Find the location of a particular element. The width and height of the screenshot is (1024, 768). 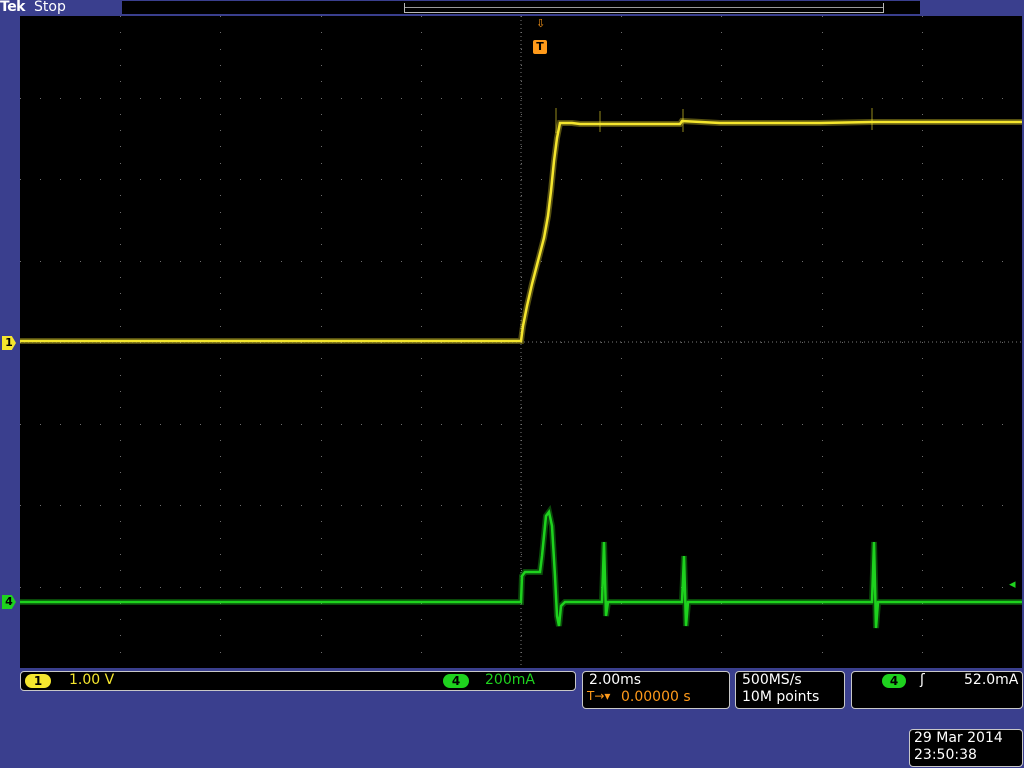

acquisition-readout: 500MS/s 10M points is located at coordinates (790, 690).